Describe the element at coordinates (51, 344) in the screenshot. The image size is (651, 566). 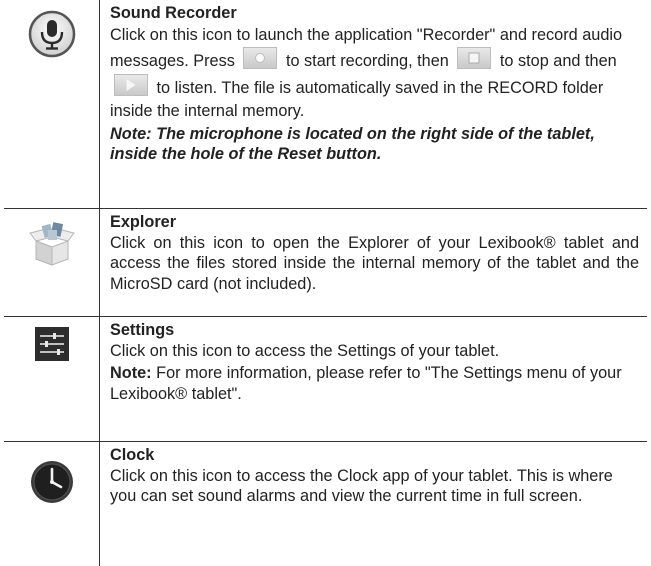
I see `settings-sliders-icon` at that location.